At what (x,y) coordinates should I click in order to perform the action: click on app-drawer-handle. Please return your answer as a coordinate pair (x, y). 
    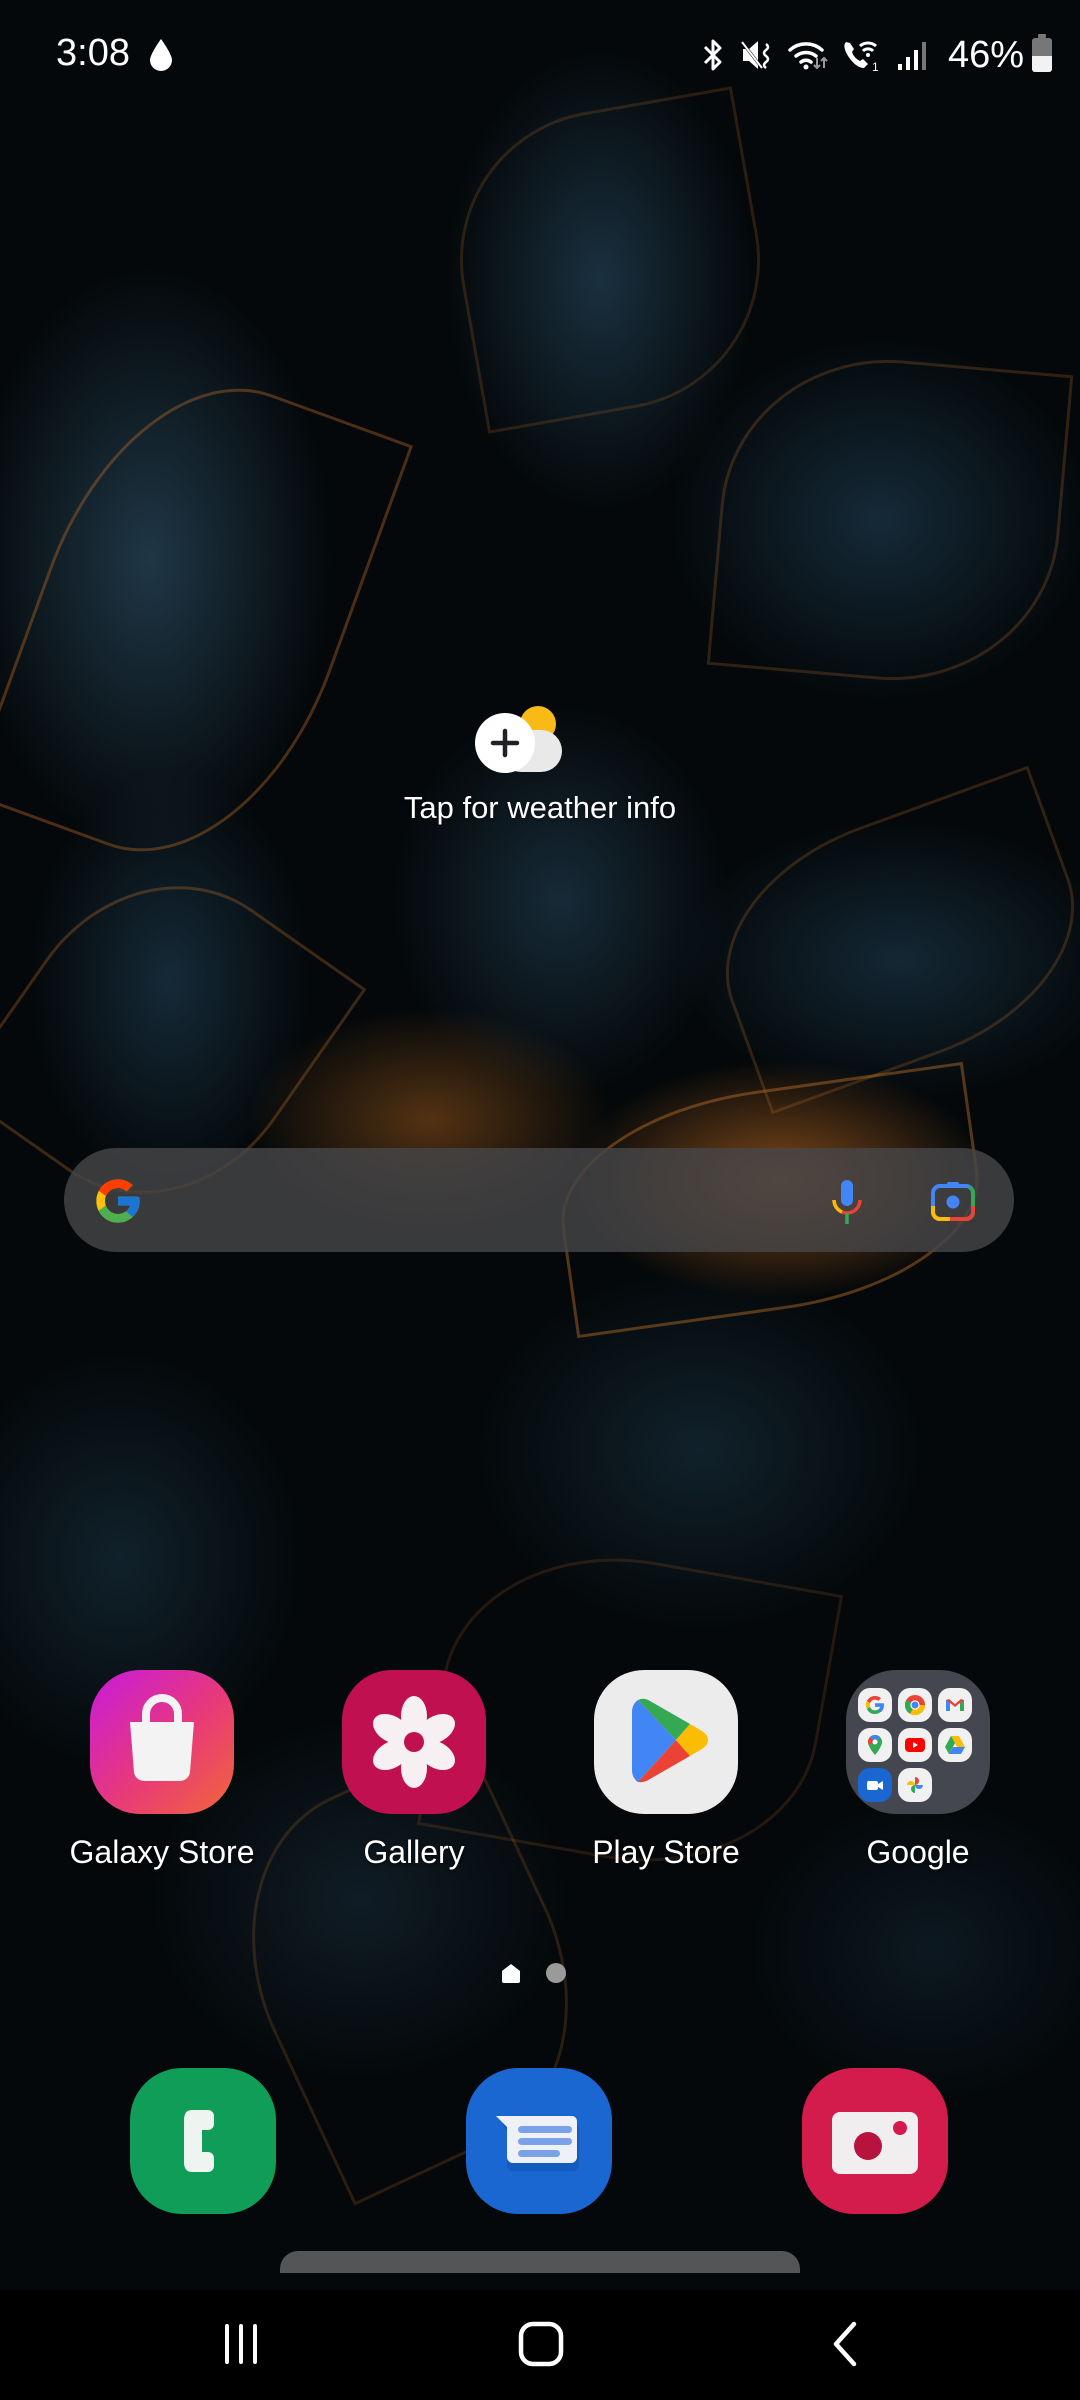
    Looking at the image, I should click on (540, 2262).